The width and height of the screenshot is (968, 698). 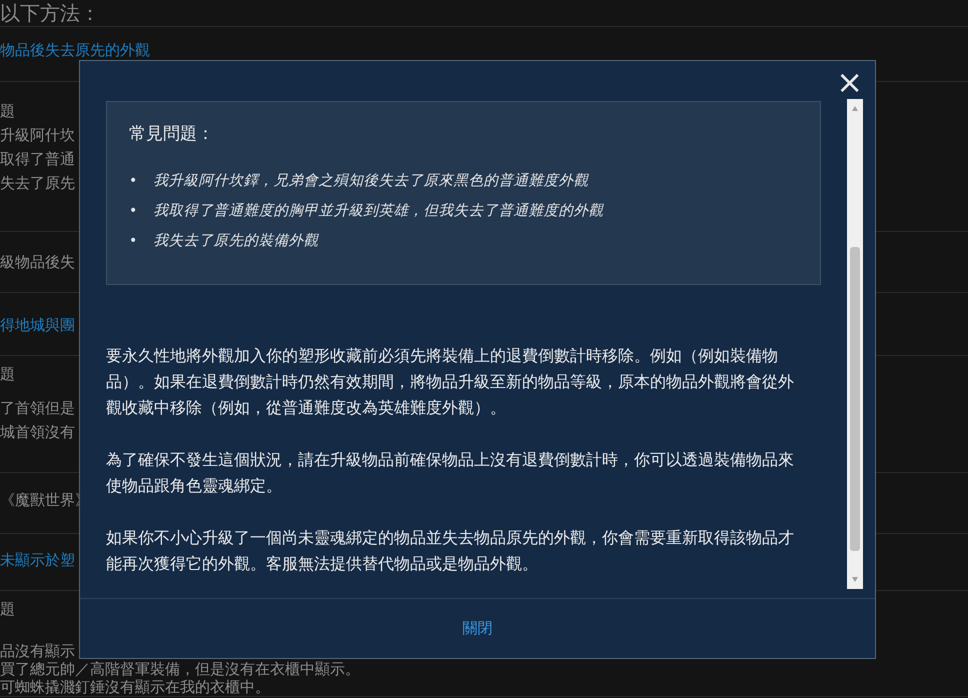 I want to click on question-link: 物品後失去原先的外觀, so click(x=75, y=50).